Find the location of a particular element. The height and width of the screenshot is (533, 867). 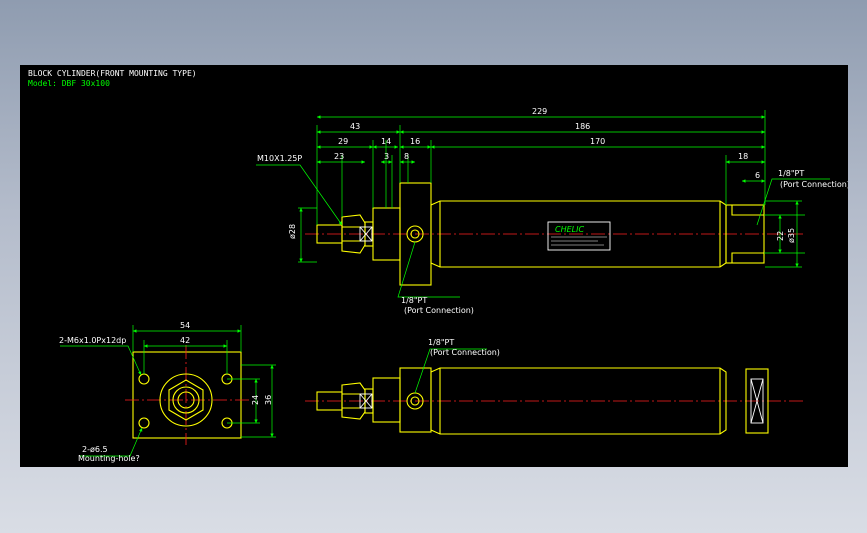

dim-6: 6 is located at coordinates (757, 175).